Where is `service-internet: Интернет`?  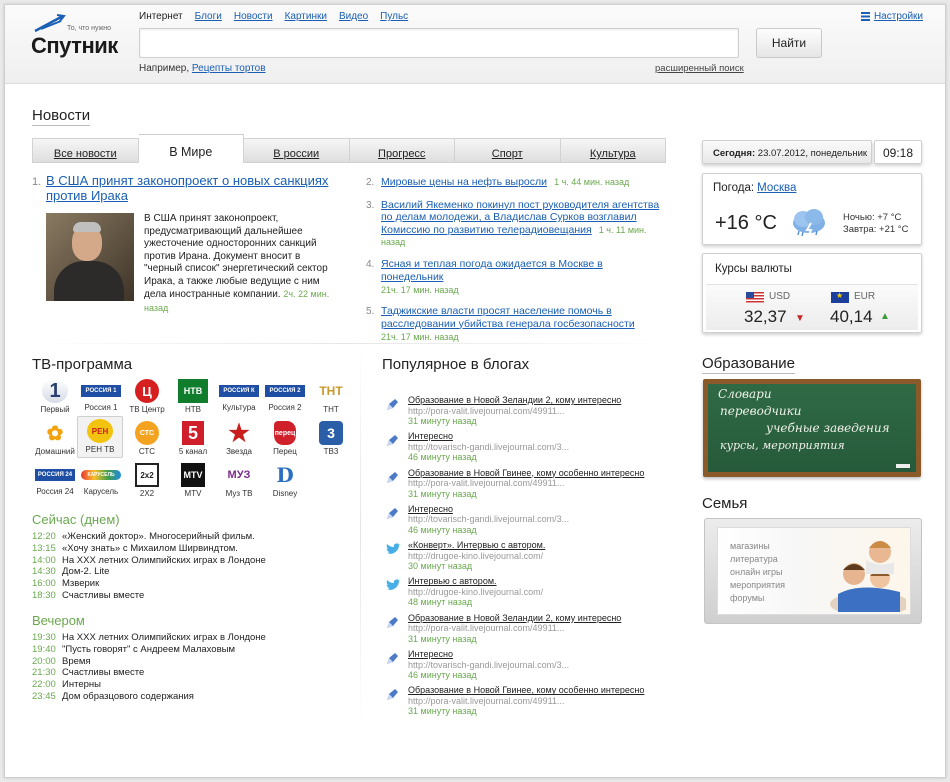
service-internet: Интернет is located at coordinates (161, 16).